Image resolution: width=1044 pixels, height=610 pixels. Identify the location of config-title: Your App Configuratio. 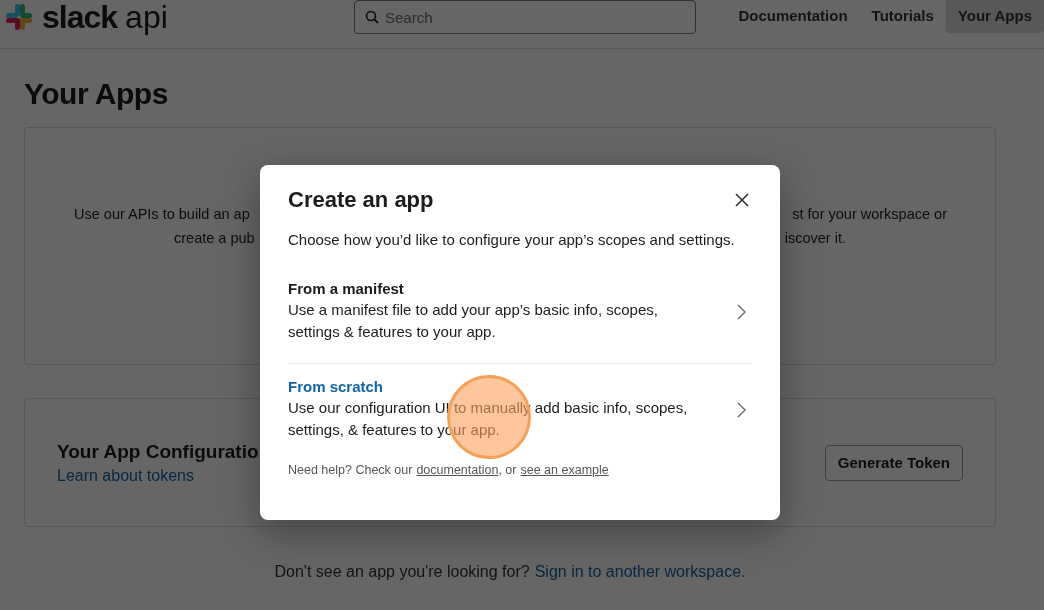
(158, 451).